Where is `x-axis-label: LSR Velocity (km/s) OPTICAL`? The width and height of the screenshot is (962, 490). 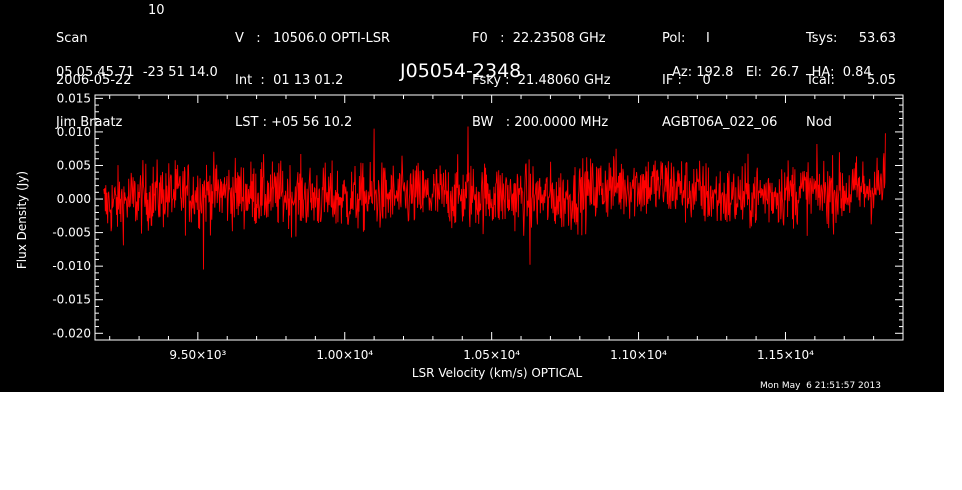 x-axis-label: LSR Velocity (km/s) OPTICAL is located at coordinates (497, 373).